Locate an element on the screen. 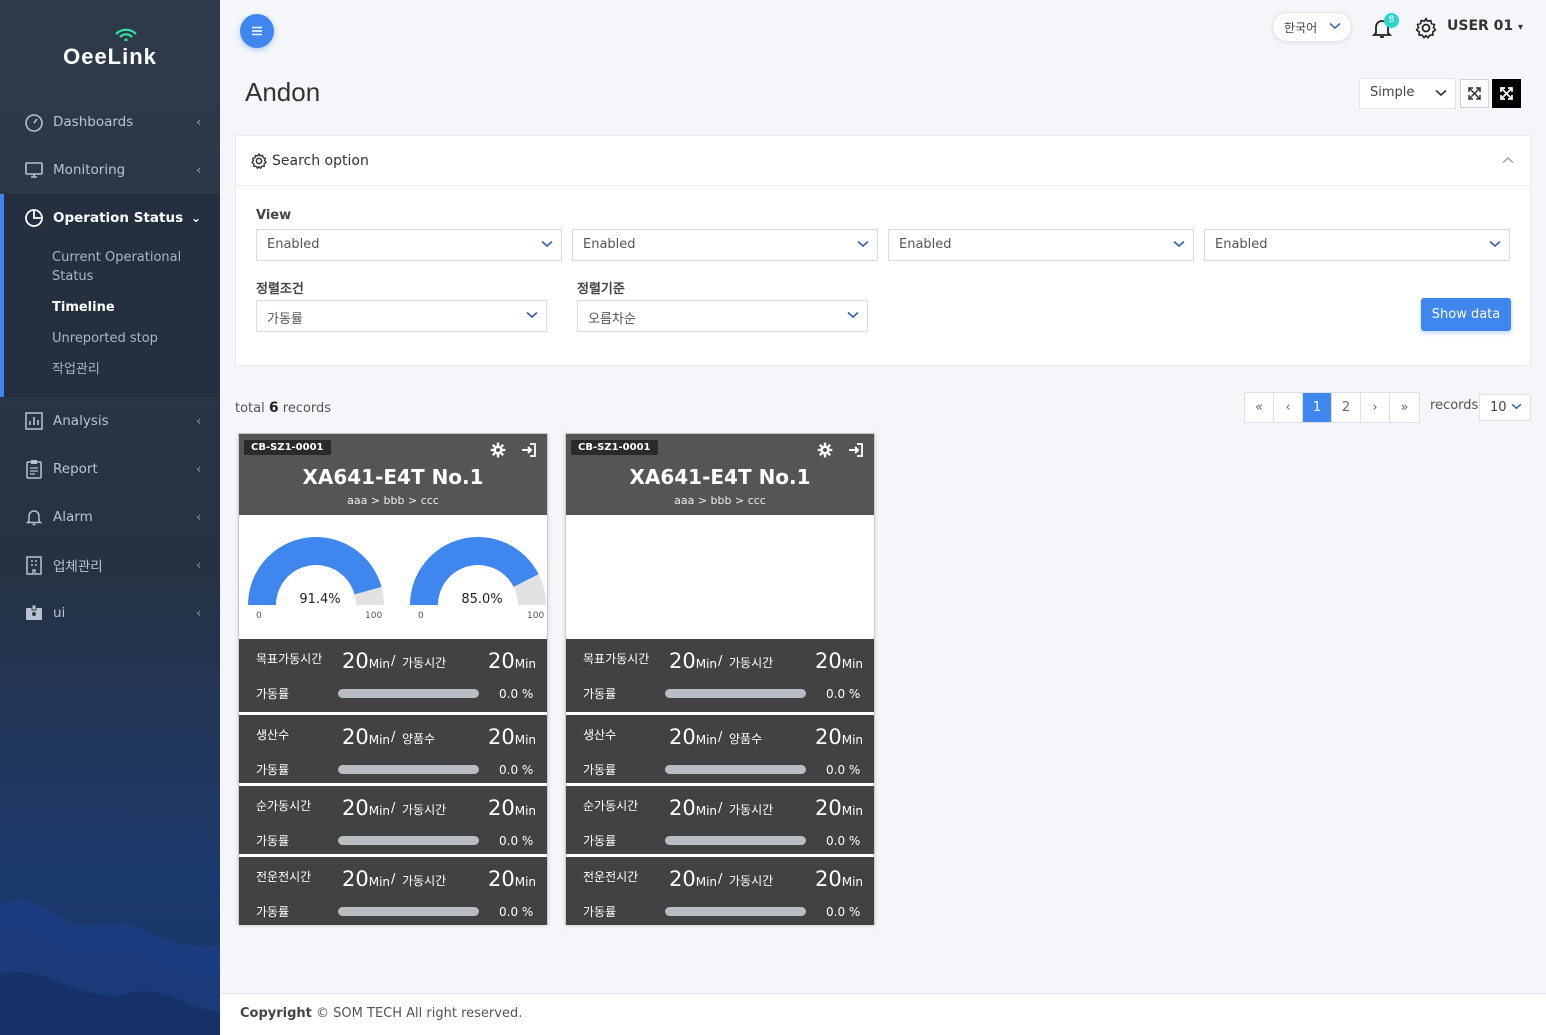 The image size is (1546, 1035). view-select-1: Enabled is located at coordinates (409, 245).